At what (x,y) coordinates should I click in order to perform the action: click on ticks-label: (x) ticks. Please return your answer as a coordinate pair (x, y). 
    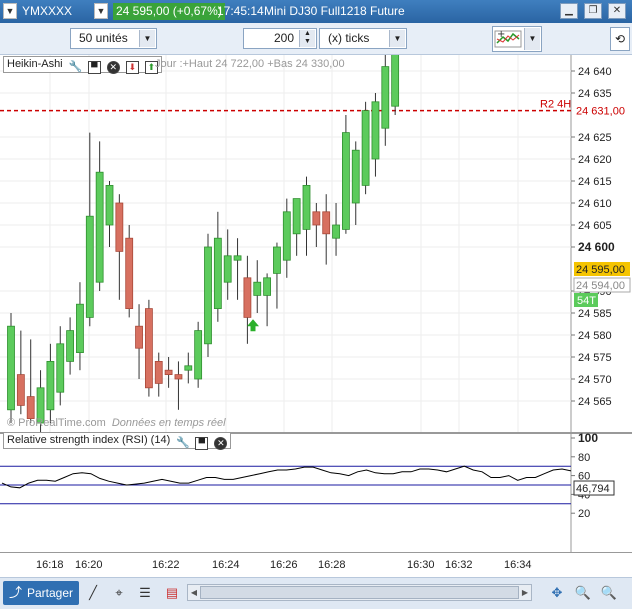
    Looking at the image, I should click on (349, 38).